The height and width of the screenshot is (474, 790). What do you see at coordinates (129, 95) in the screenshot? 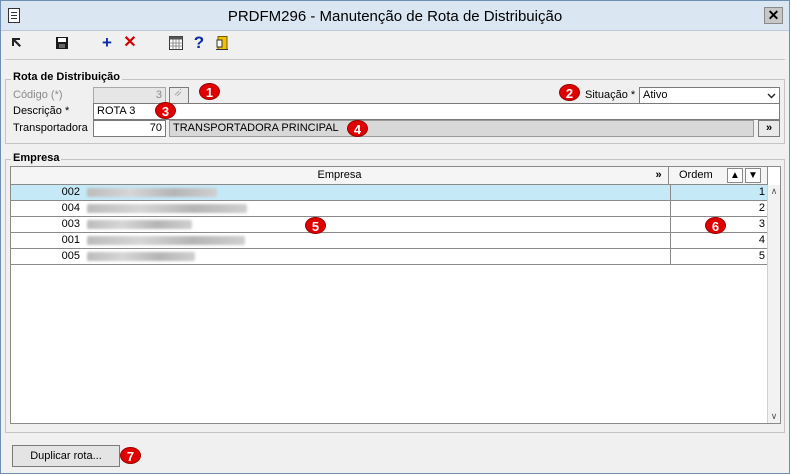
I see `codigo-field: 3` at bounding box center [129, 95].